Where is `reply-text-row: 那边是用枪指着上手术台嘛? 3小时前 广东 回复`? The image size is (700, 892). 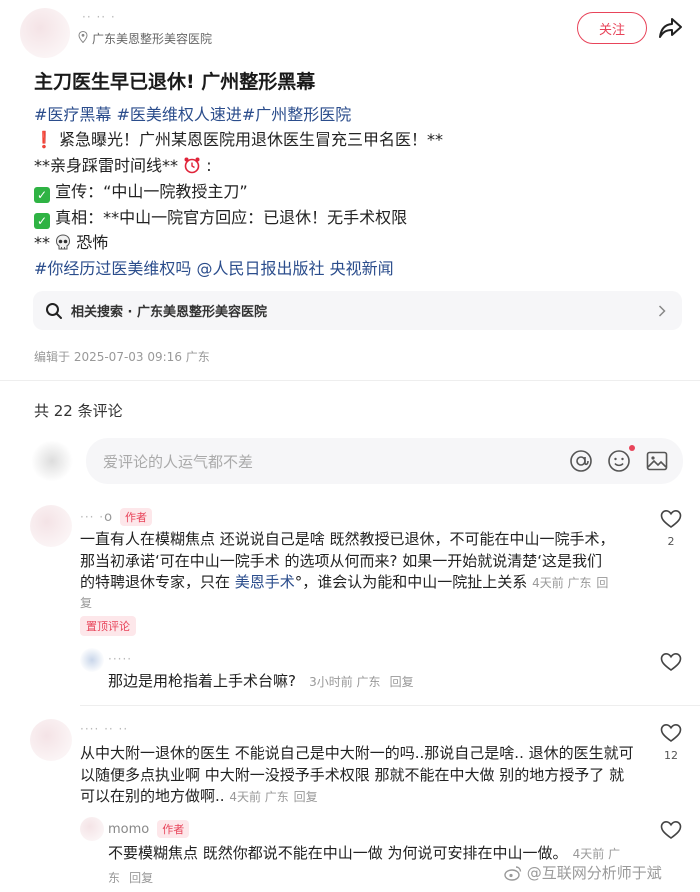 reply-text-row: 那边是用枪指着上手术台嘛? 3小时前 广东 回复 is located at coordinates (261, 682).